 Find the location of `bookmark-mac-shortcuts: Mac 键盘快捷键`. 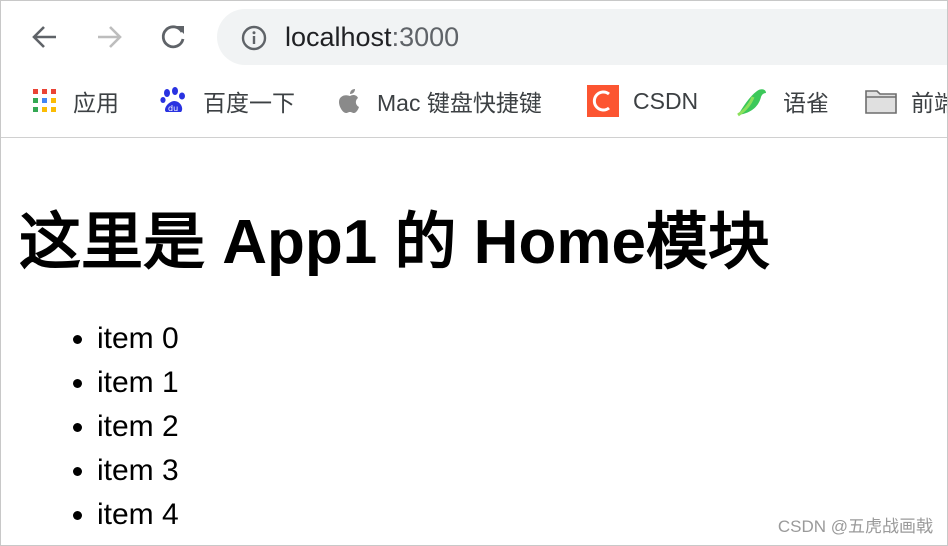

bookmark-mac-shortcuts: Mac 键盘快捷键 is located at coordinates (439, 101).